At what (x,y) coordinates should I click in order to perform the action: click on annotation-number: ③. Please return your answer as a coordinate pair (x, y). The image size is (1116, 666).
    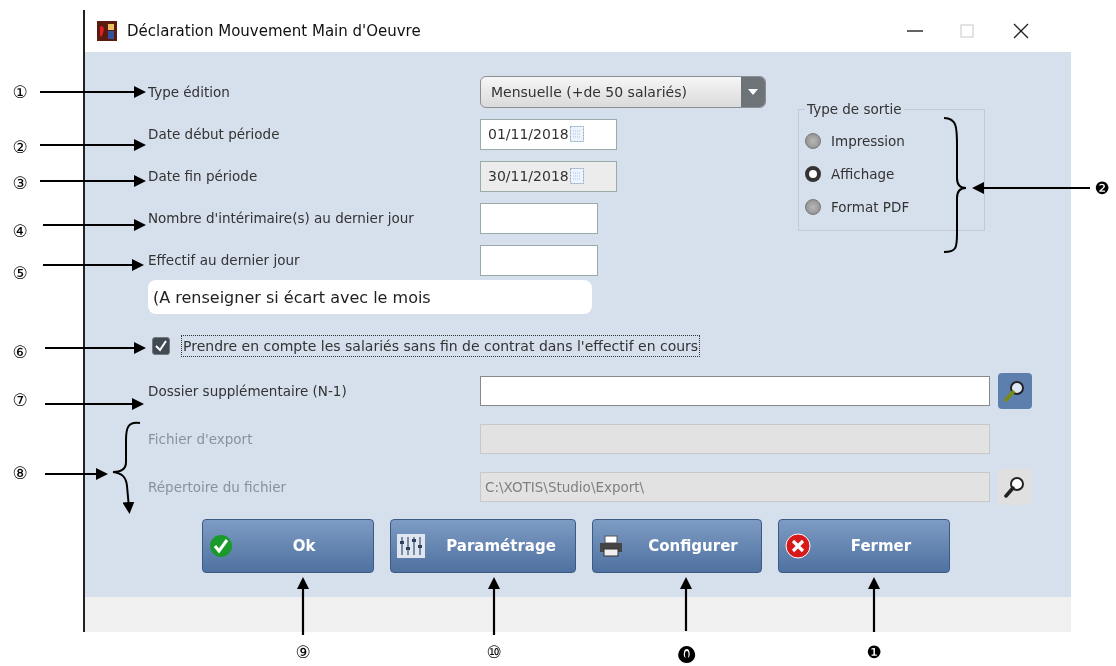
    Looking at the image, I should click on (20, 183).